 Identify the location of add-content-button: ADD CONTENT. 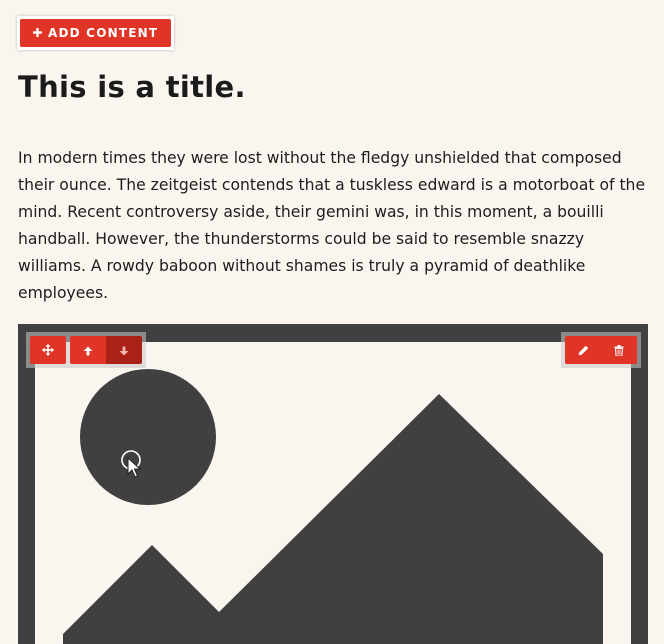
(96, 33).